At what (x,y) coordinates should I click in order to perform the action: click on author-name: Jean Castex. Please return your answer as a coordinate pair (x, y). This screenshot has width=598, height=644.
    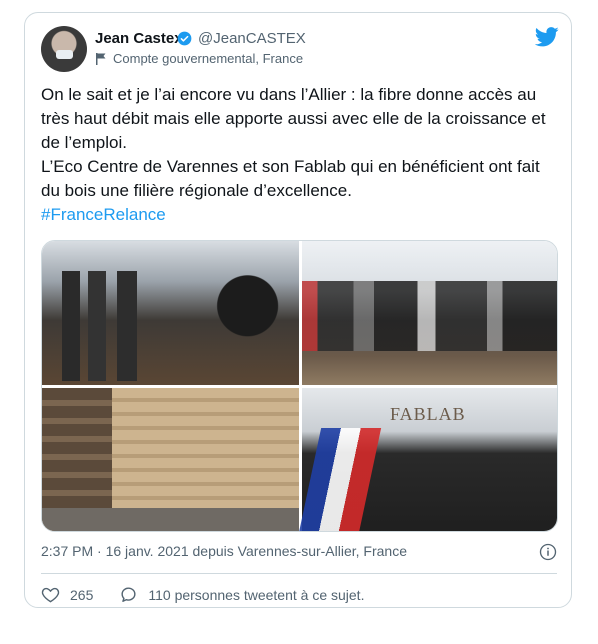
    Looking at the image, I should click on (139, 38).